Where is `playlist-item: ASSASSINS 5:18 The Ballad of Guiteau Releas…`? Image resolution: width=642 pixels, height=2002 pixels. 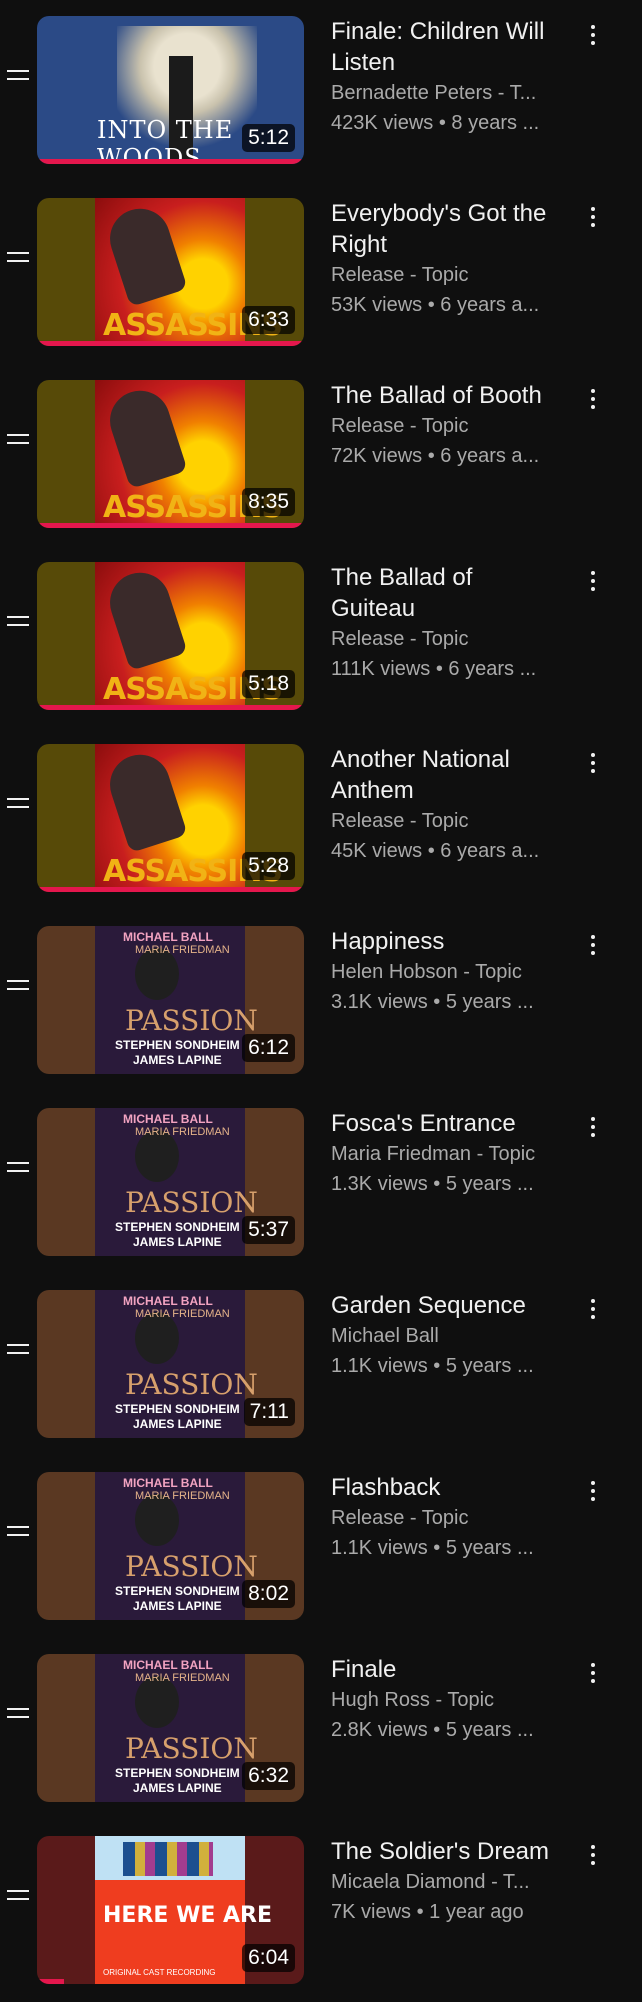 playlist-item: ASSASSINS 5:18 The Ballad of Guiteau Releas… is located at coordinates (321, 637).